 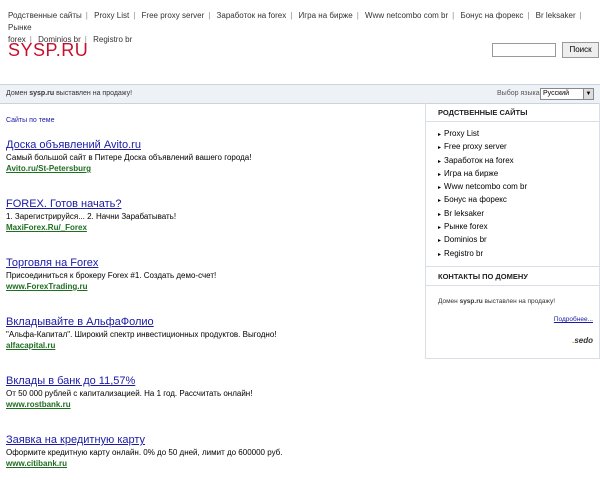 I want to click on sedo-logo: .sedo, so click(x=582, y=340).